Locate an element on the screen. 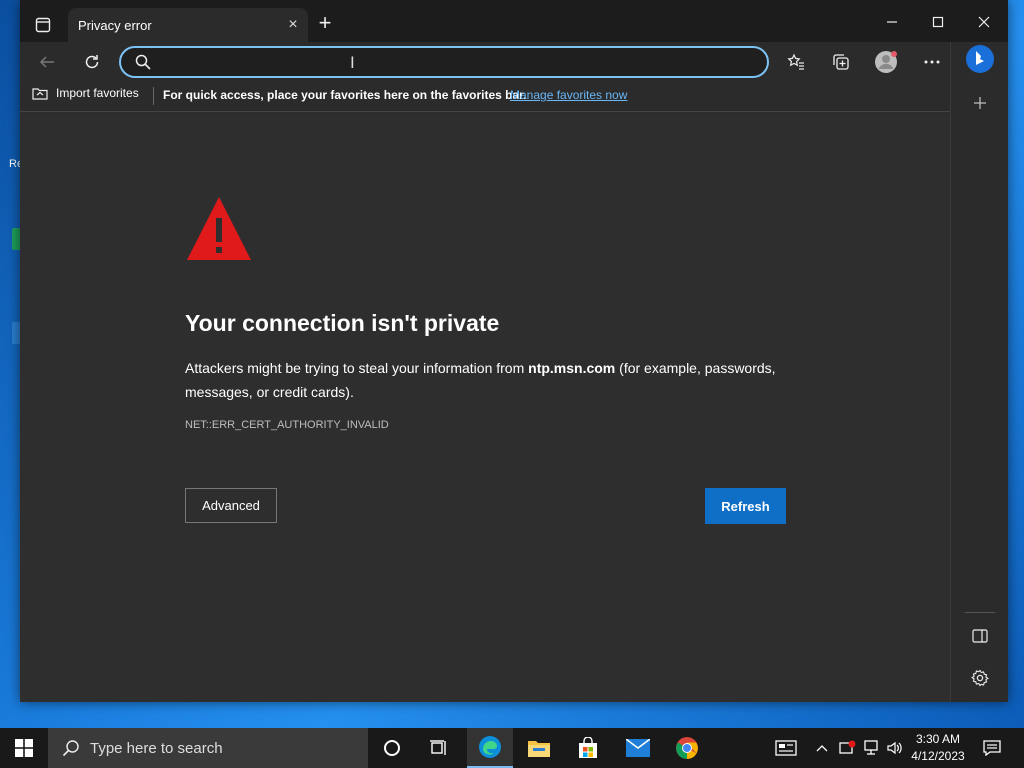 This screenshot has width=1024, height=768. file-explorer-icon is located at coordinates (539, 748).